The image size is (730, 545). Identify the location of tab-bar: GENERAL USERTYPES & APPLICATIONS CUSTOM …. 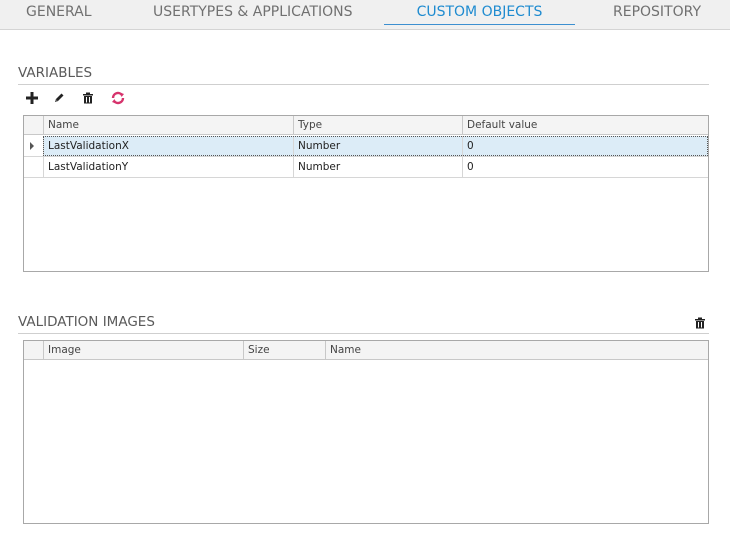
(365, 15).